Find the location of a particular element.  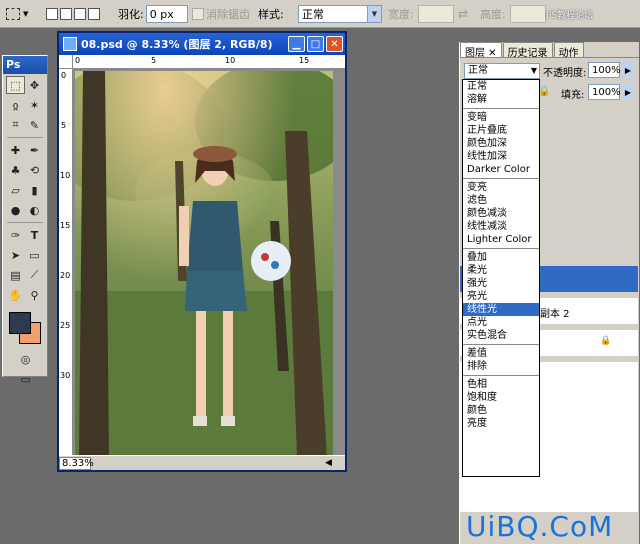

blend-mode-option: Lighter Color is located at coordinates (501, 239).